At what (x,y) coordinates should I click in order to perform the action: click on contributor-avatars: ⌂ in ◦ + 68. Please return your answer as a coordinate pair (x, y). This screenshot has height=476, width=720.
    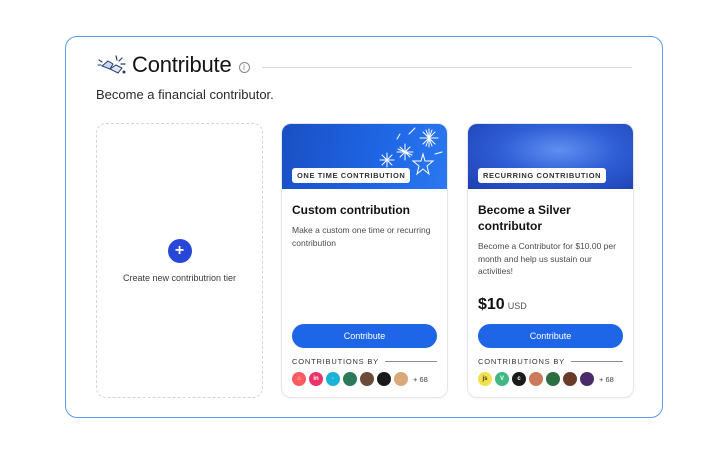
    Looking at the image, I should click on (360, 379).